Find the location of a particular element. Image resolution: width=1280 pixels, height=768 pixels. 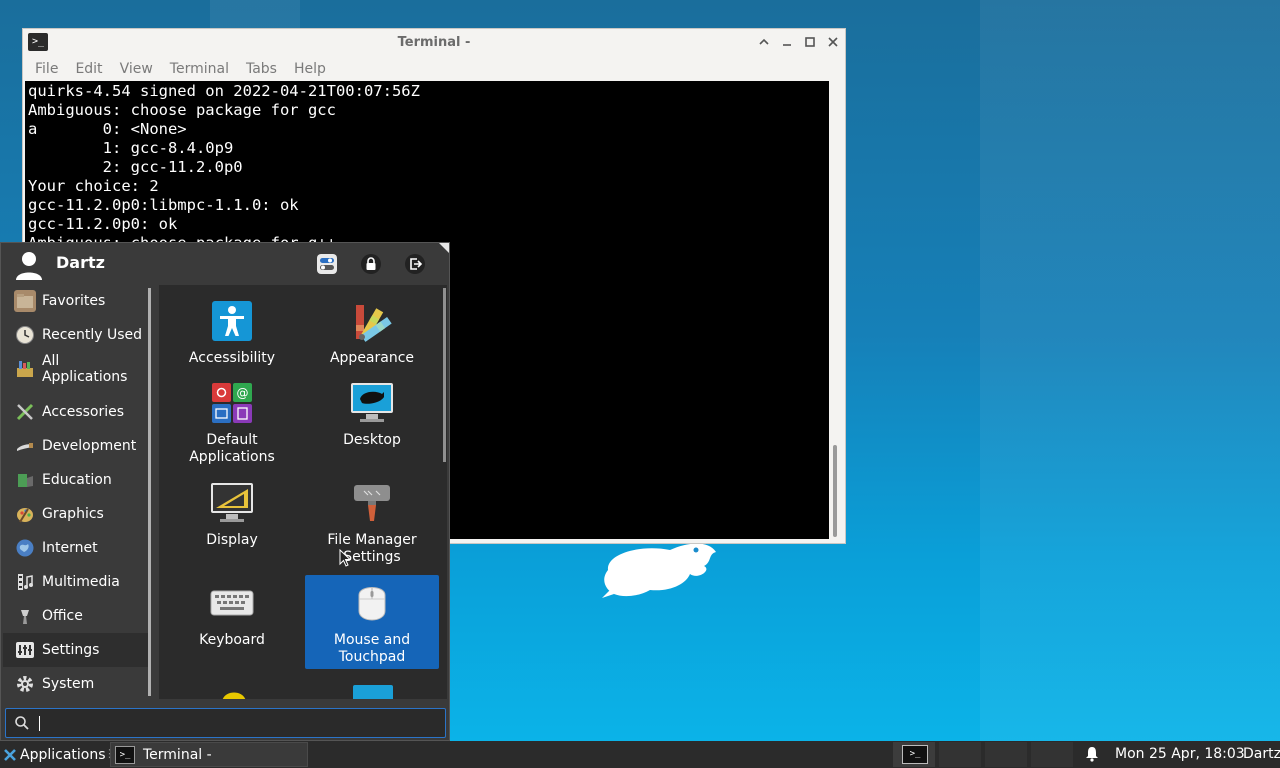

category-settings: Settings is located at coordinates (76, 650).